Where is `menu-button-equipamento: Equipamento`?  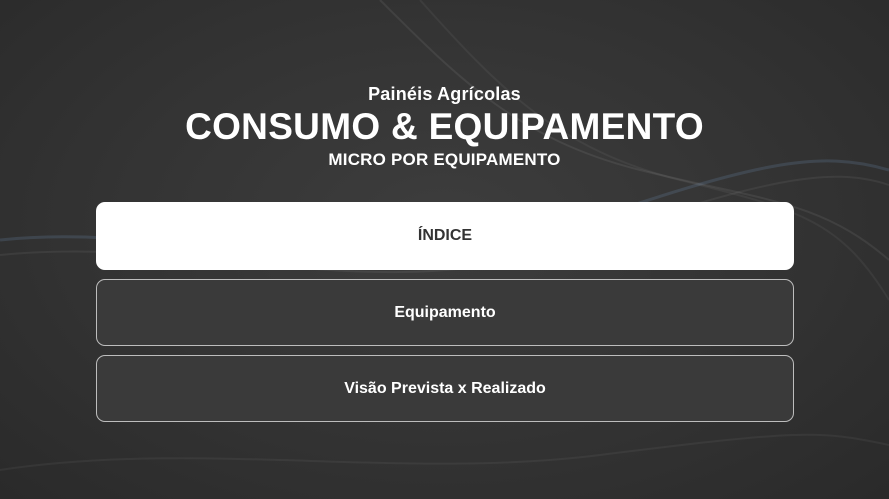 menu-button-equipamento: Equipamento is located at coordinates (445, 312).